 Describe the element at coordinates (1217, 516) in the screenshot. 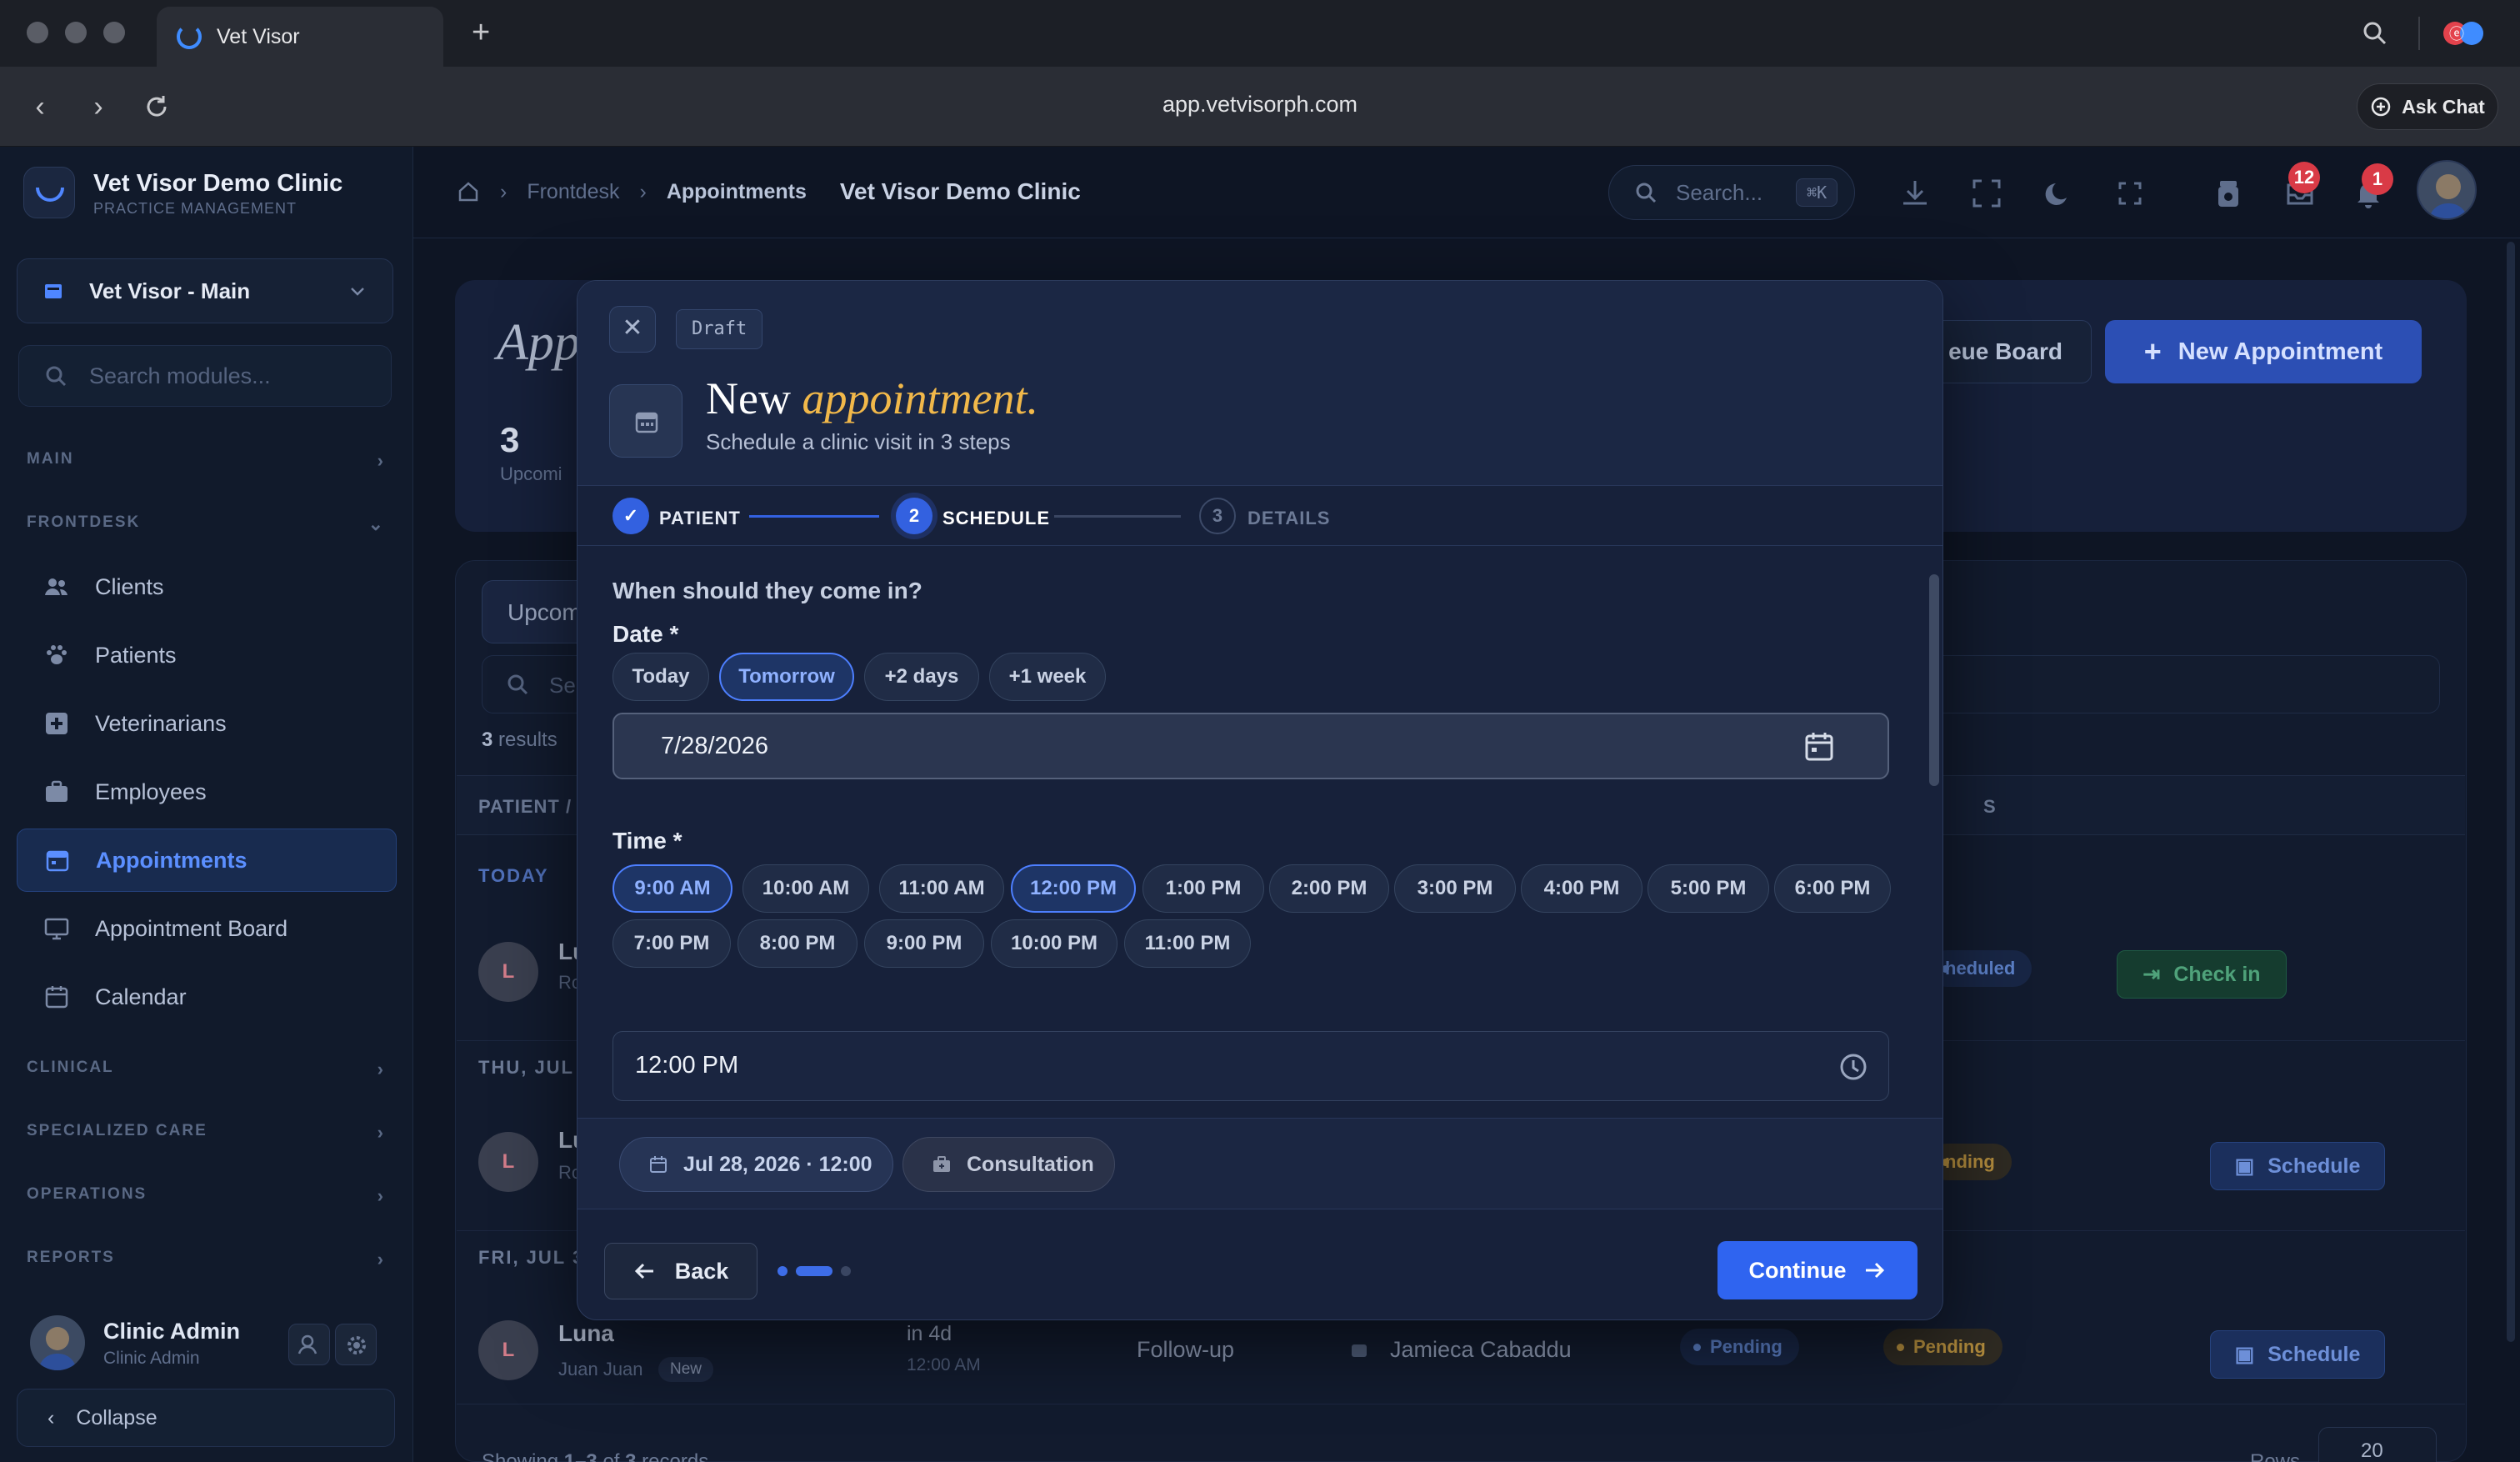

I see `step-details-number: 3` at that location.